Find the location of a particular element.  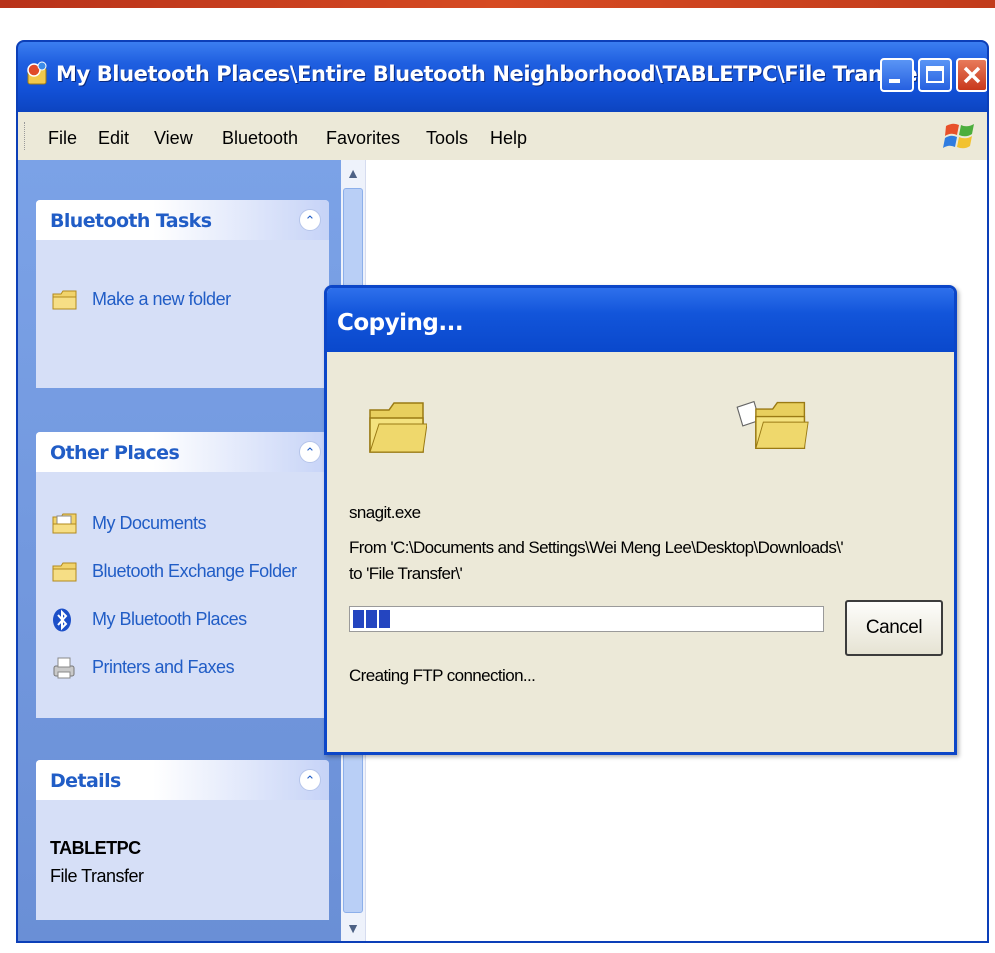

menu-grip is located at coordinates (26, 136).